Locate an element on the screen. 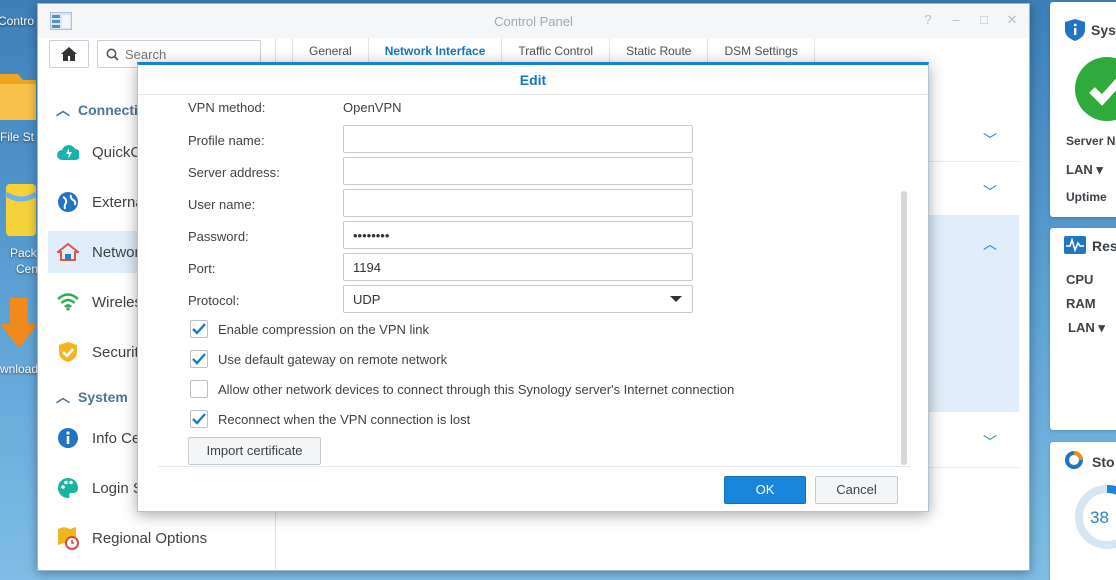  dropdown-arrow-icon is located at coordinates (676, 299).